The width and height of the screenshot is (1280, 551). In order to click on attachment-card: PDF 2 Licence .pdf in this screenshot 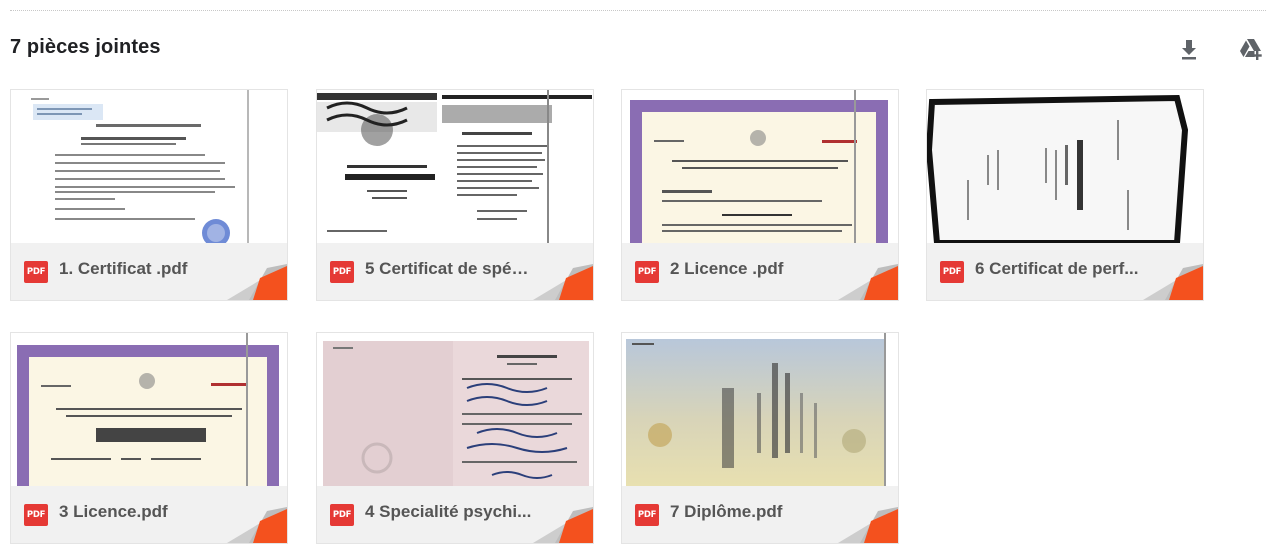, I will do `click(760, 195)`.